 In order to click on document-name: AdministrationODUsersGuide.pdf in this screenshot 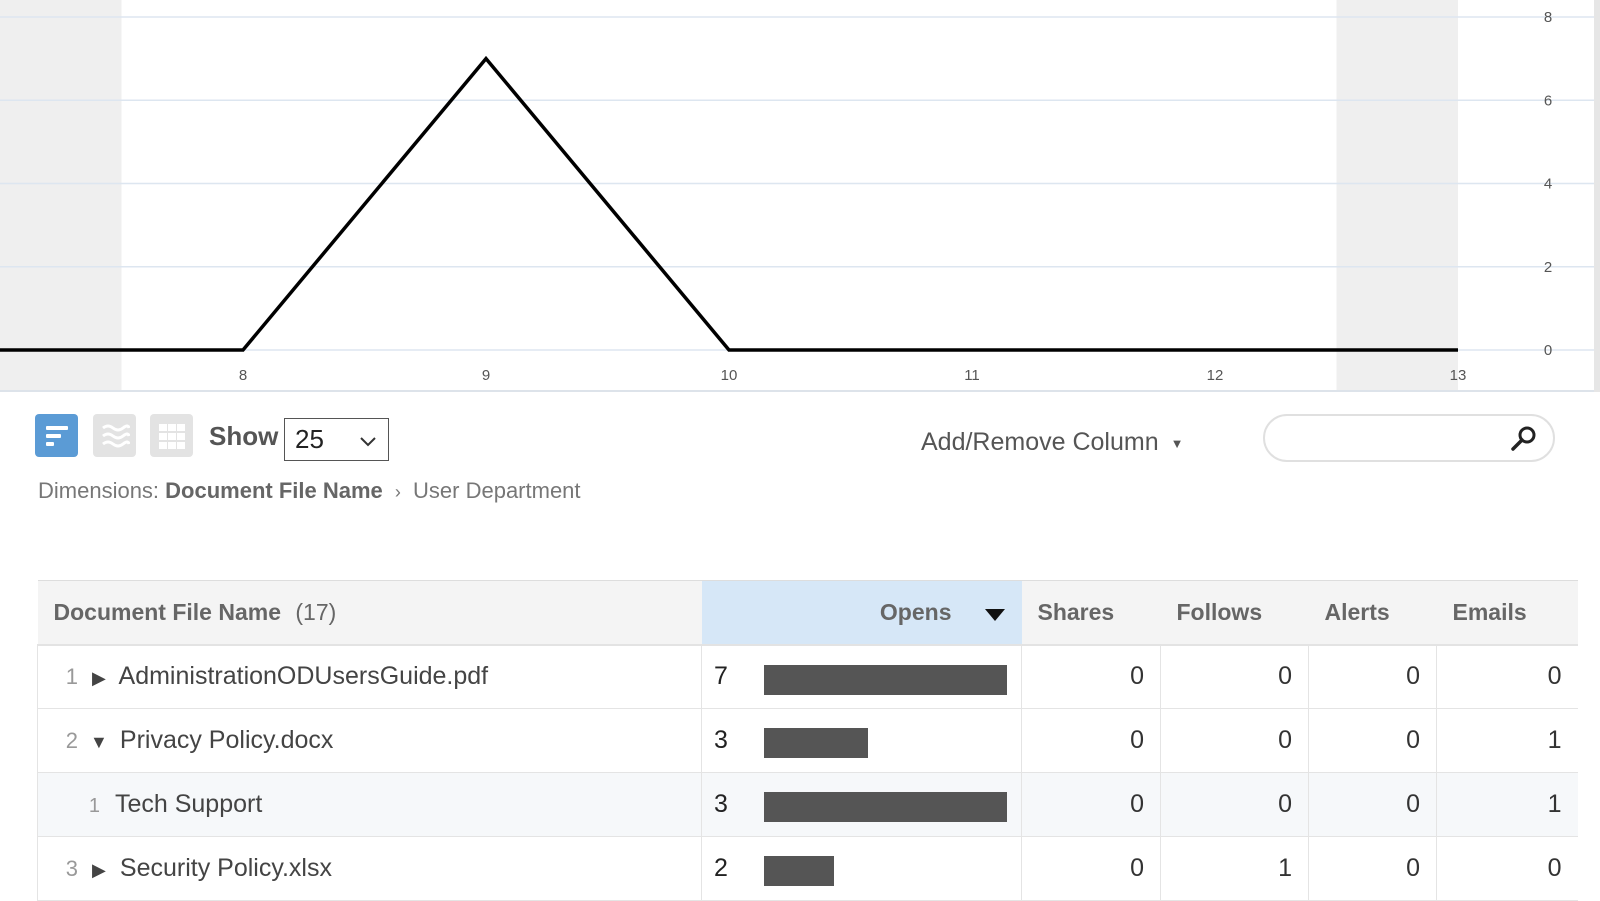, I will do `click(304, 676)`.